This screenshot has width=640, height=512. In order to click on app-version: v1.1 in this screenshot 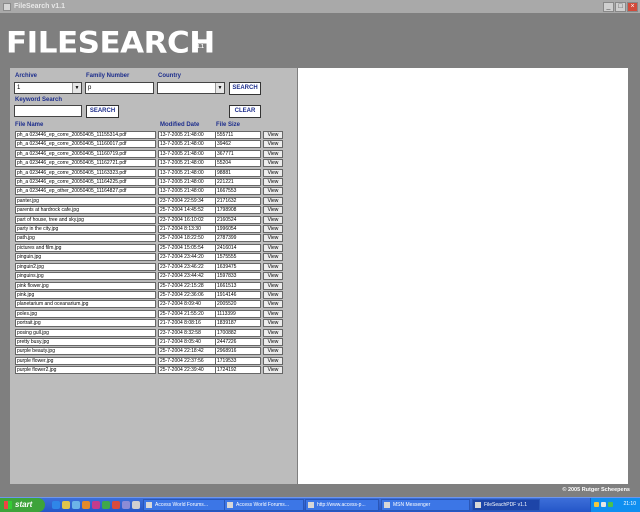, I will do `click(199, 47)`.